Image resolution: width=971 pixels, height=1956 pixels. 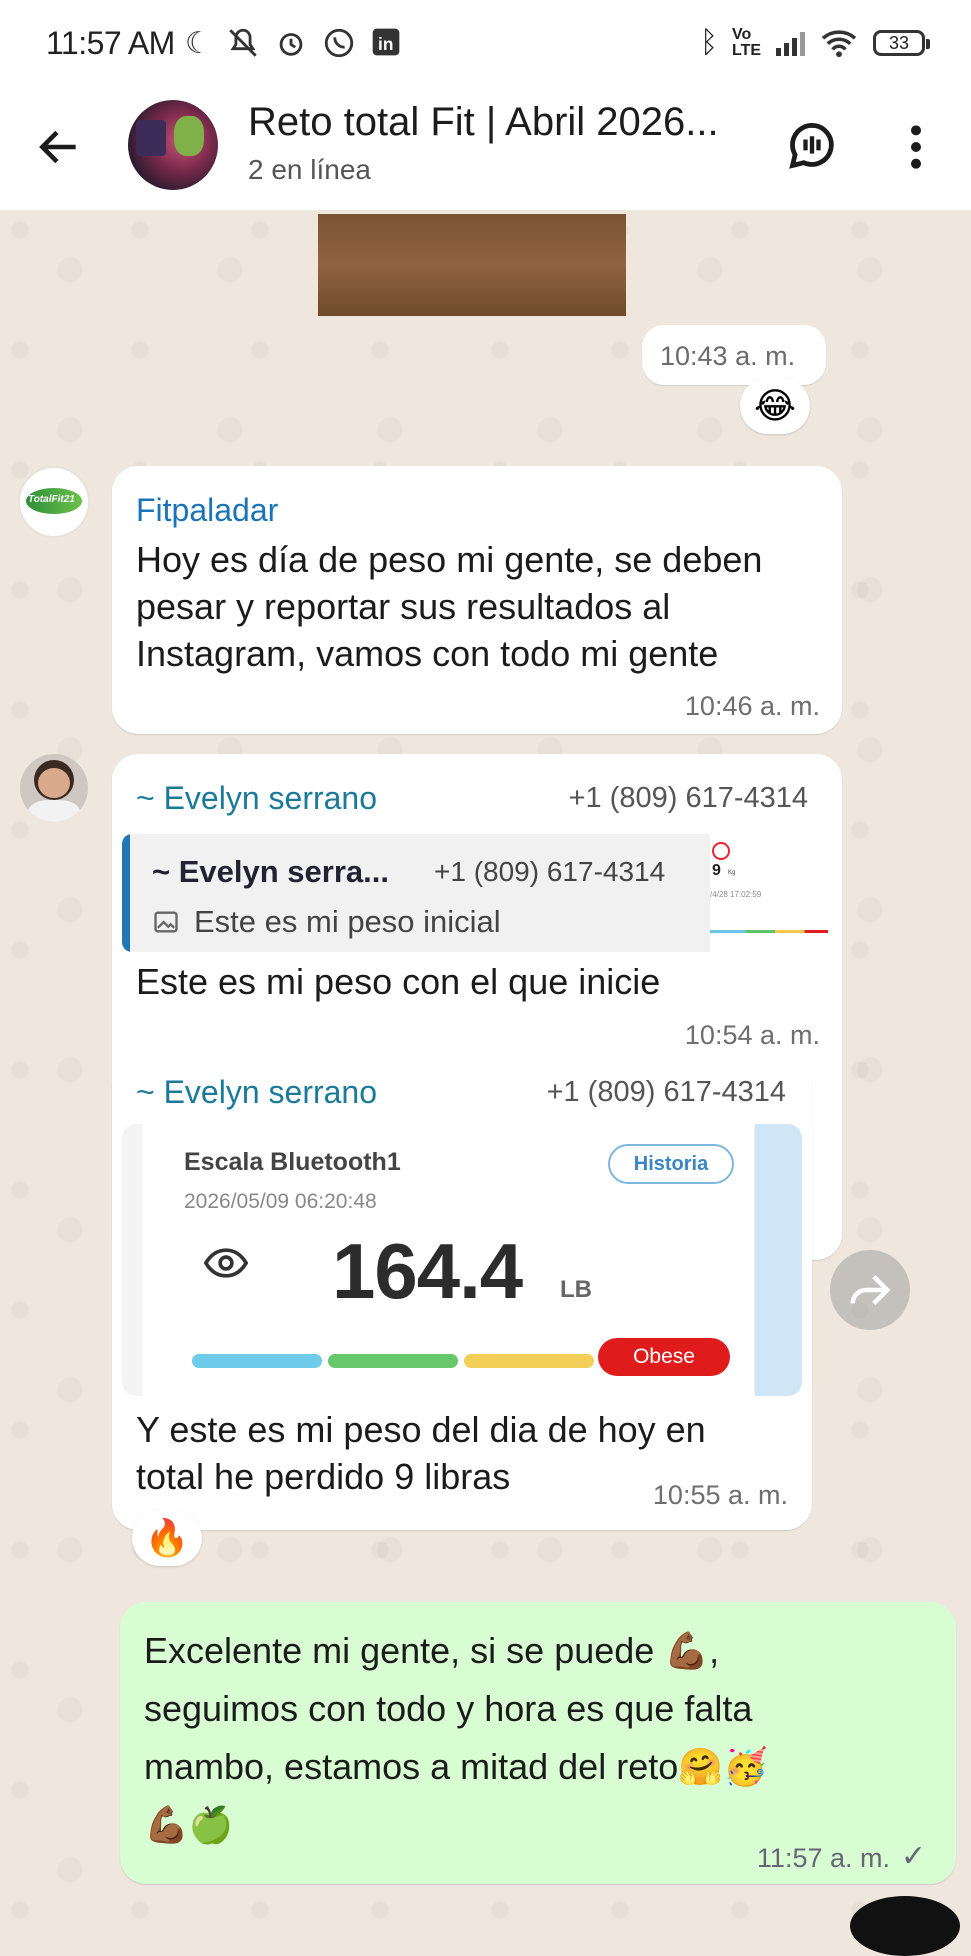 I want to click on sender-avatar-evelyn, so click(x=54, y=788).